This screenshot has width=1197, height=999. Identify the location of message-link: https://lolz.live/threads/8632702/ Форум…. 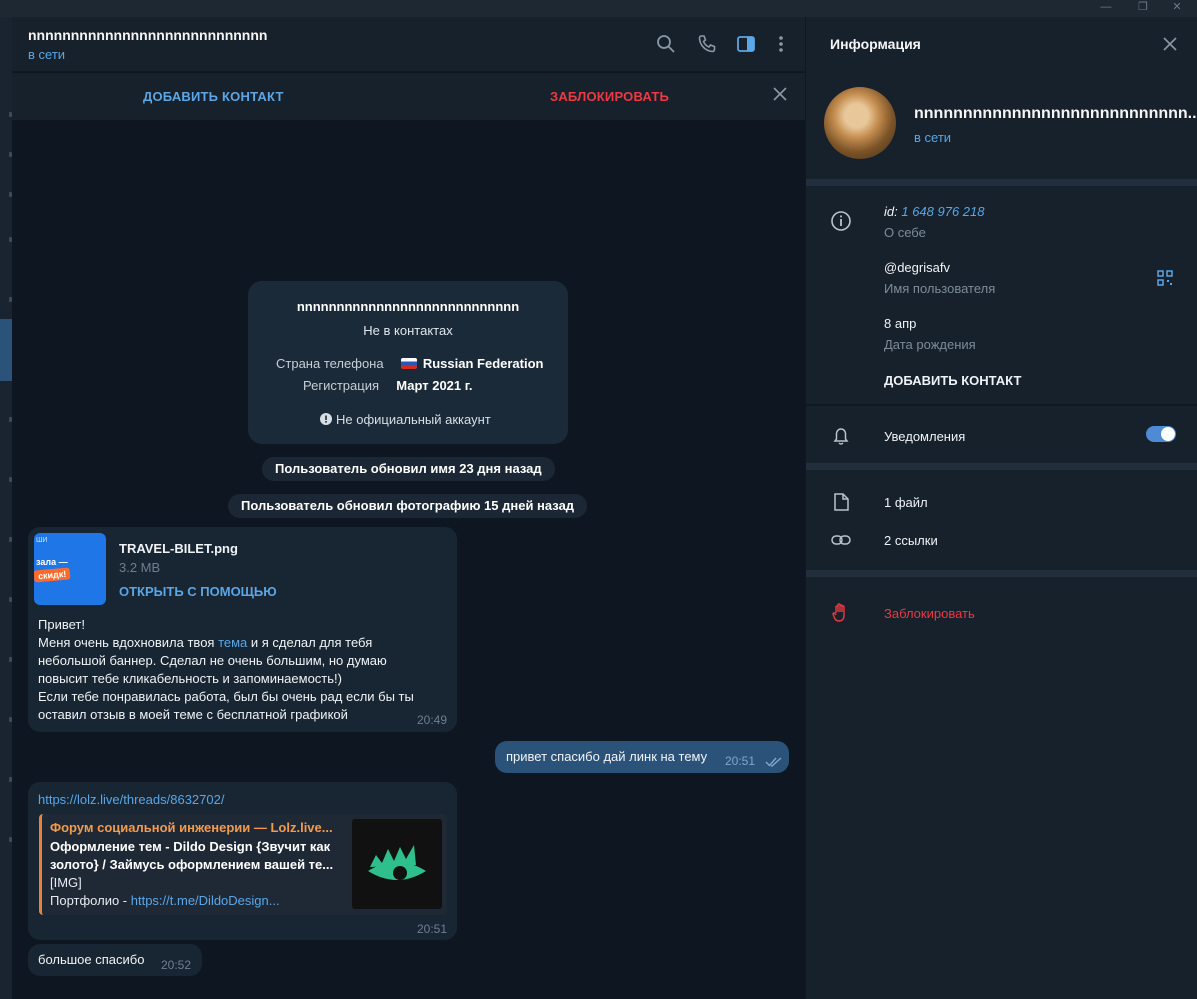
(242, 861).